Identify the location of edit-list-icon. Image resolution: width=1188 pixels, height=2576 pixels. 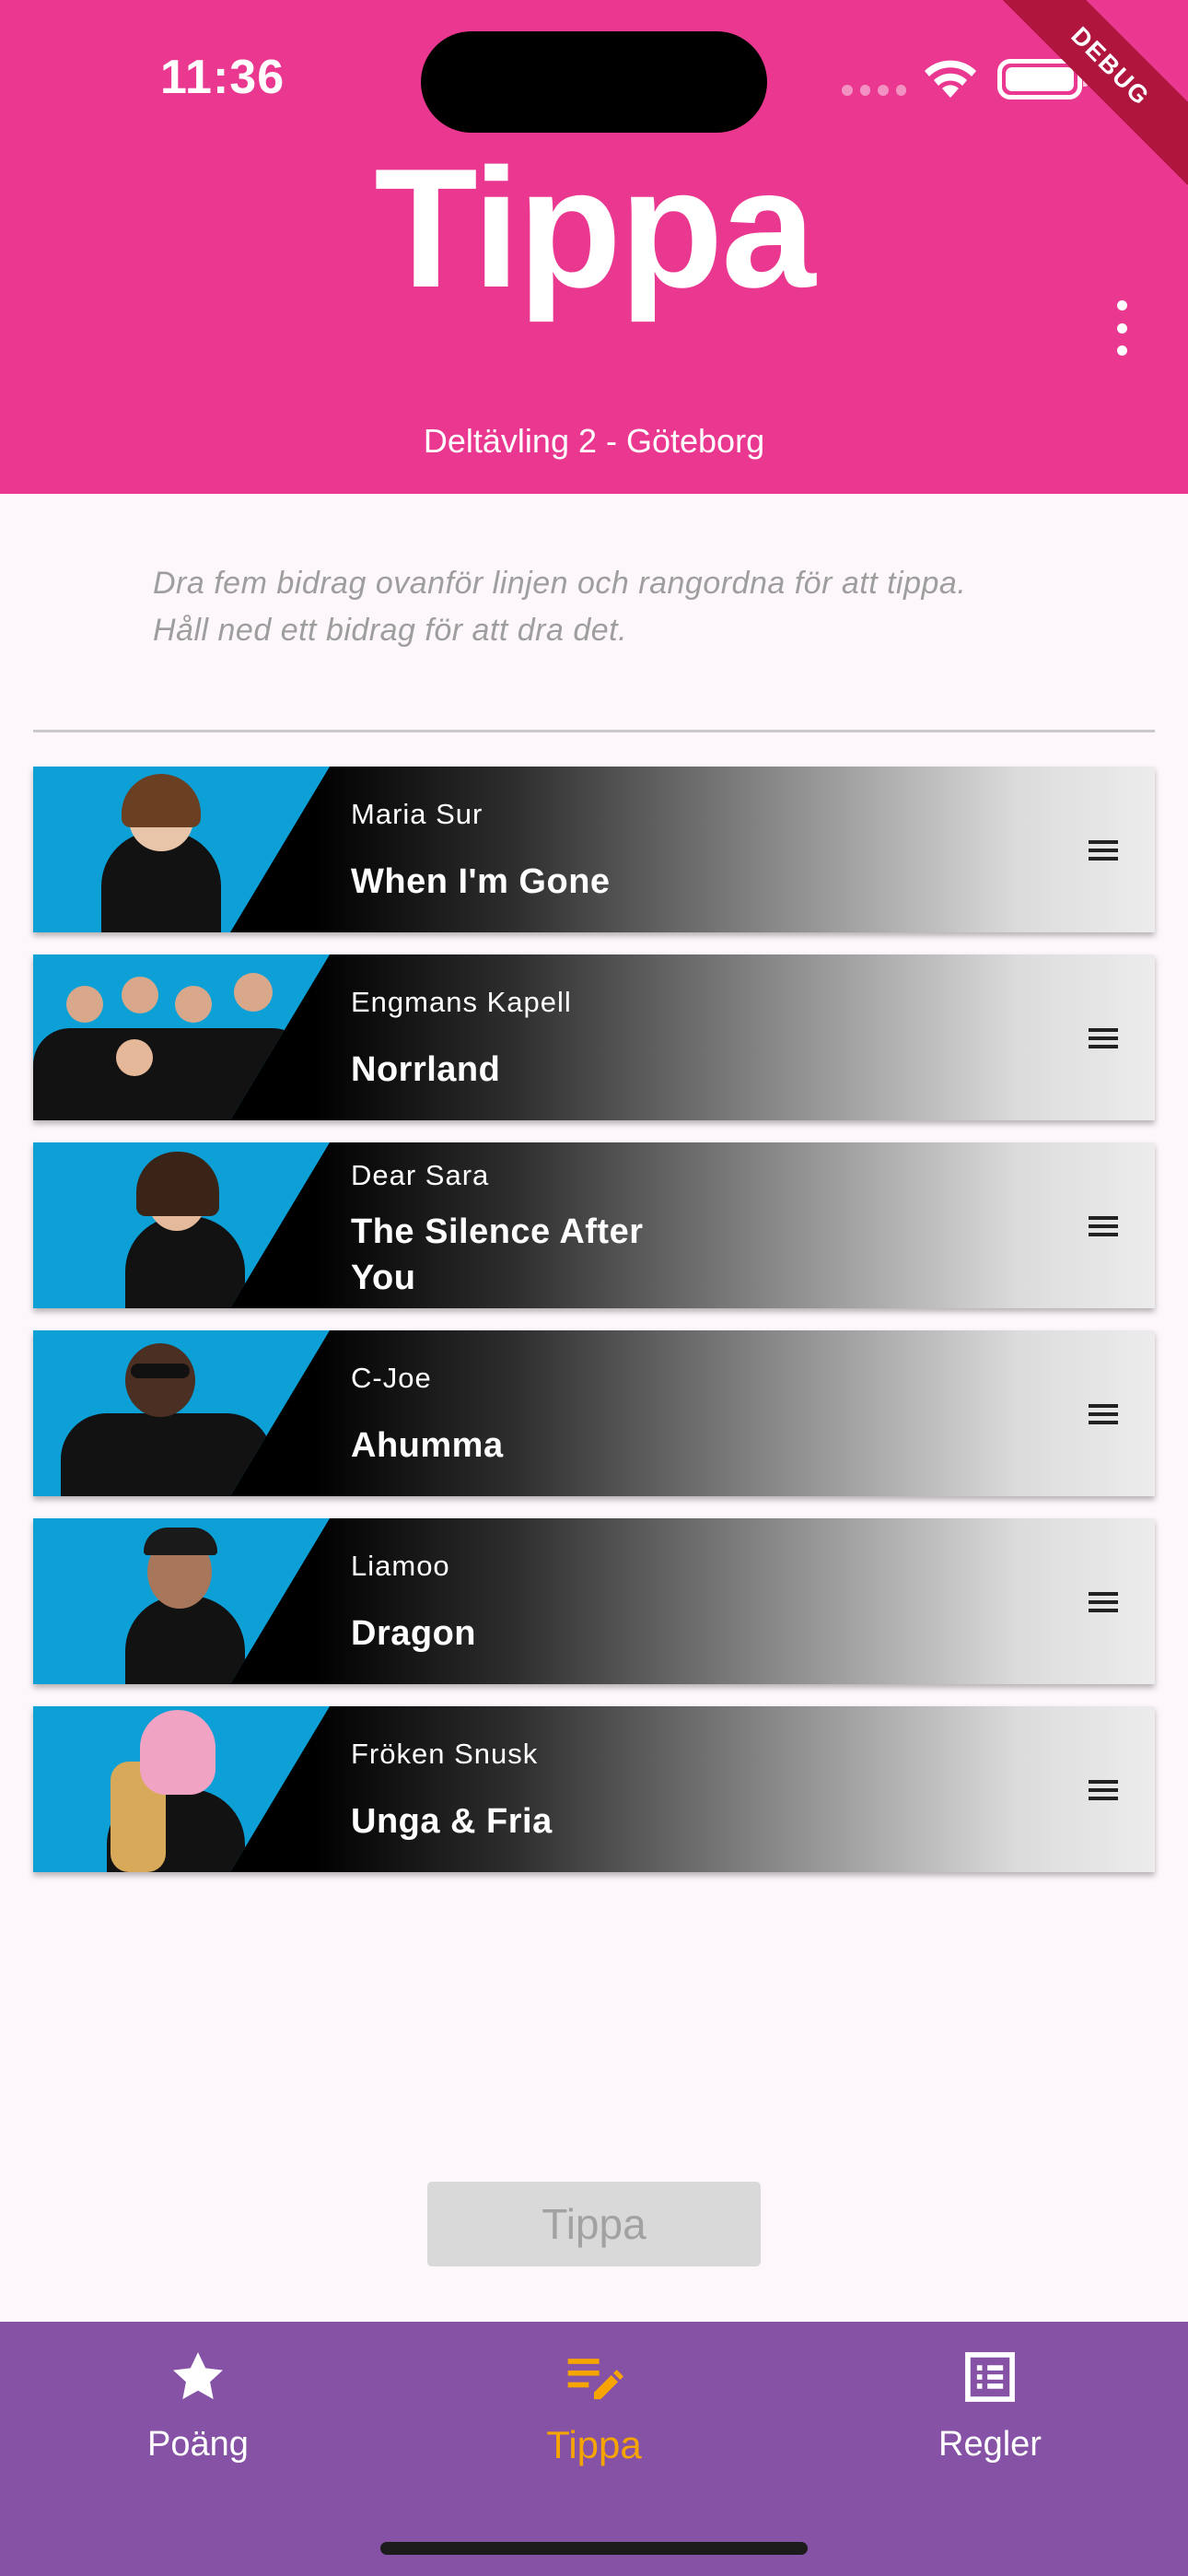
(595, 2379).